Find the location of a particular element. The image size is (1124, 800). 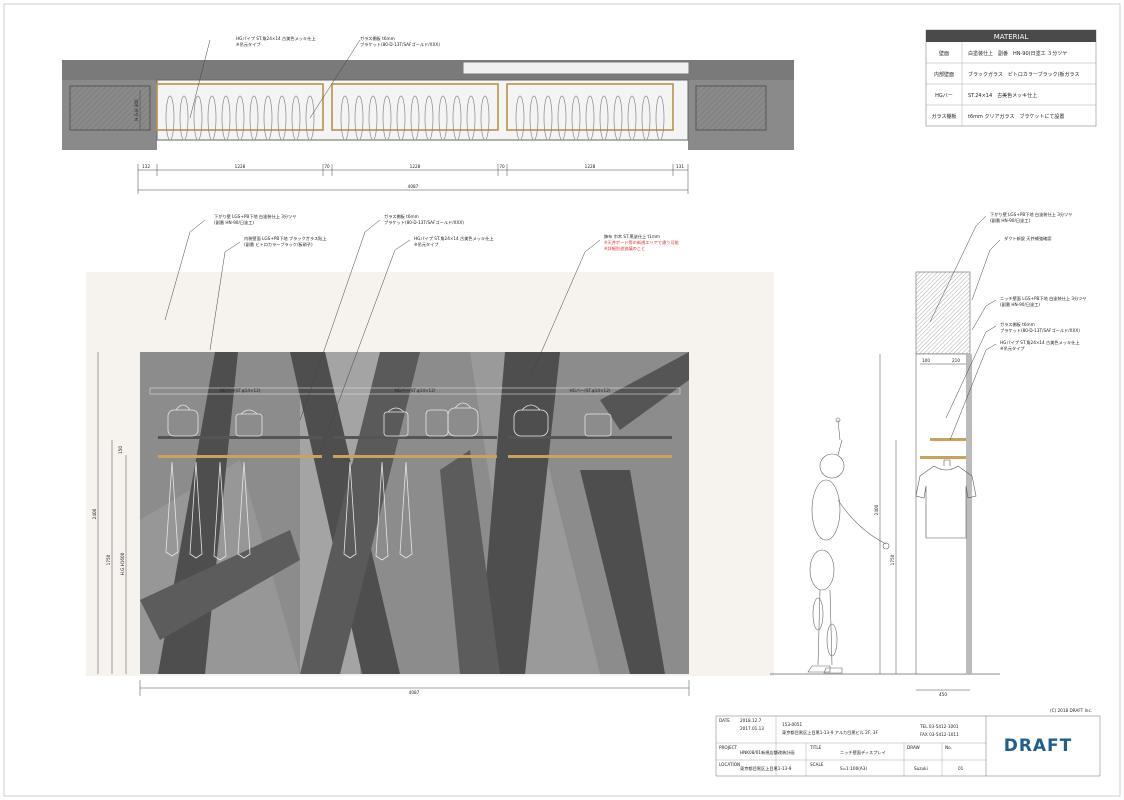

elev-note-4a: HGパイプ ST.角24×14 古美色メッキ仕上 is located at coordinates (454, 238).